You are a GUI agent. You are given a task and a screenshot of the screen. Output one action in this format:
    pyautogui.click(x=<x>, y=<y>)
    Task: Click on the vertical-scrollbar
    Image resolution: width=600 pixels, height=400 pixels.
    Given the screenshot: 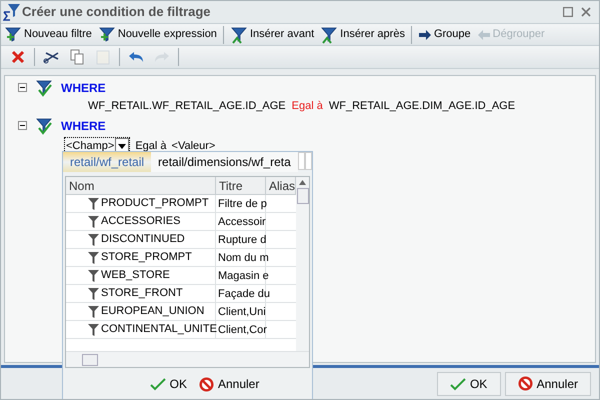 What is the action you would take?
    pyautogui.click(x=302, y=264)
    